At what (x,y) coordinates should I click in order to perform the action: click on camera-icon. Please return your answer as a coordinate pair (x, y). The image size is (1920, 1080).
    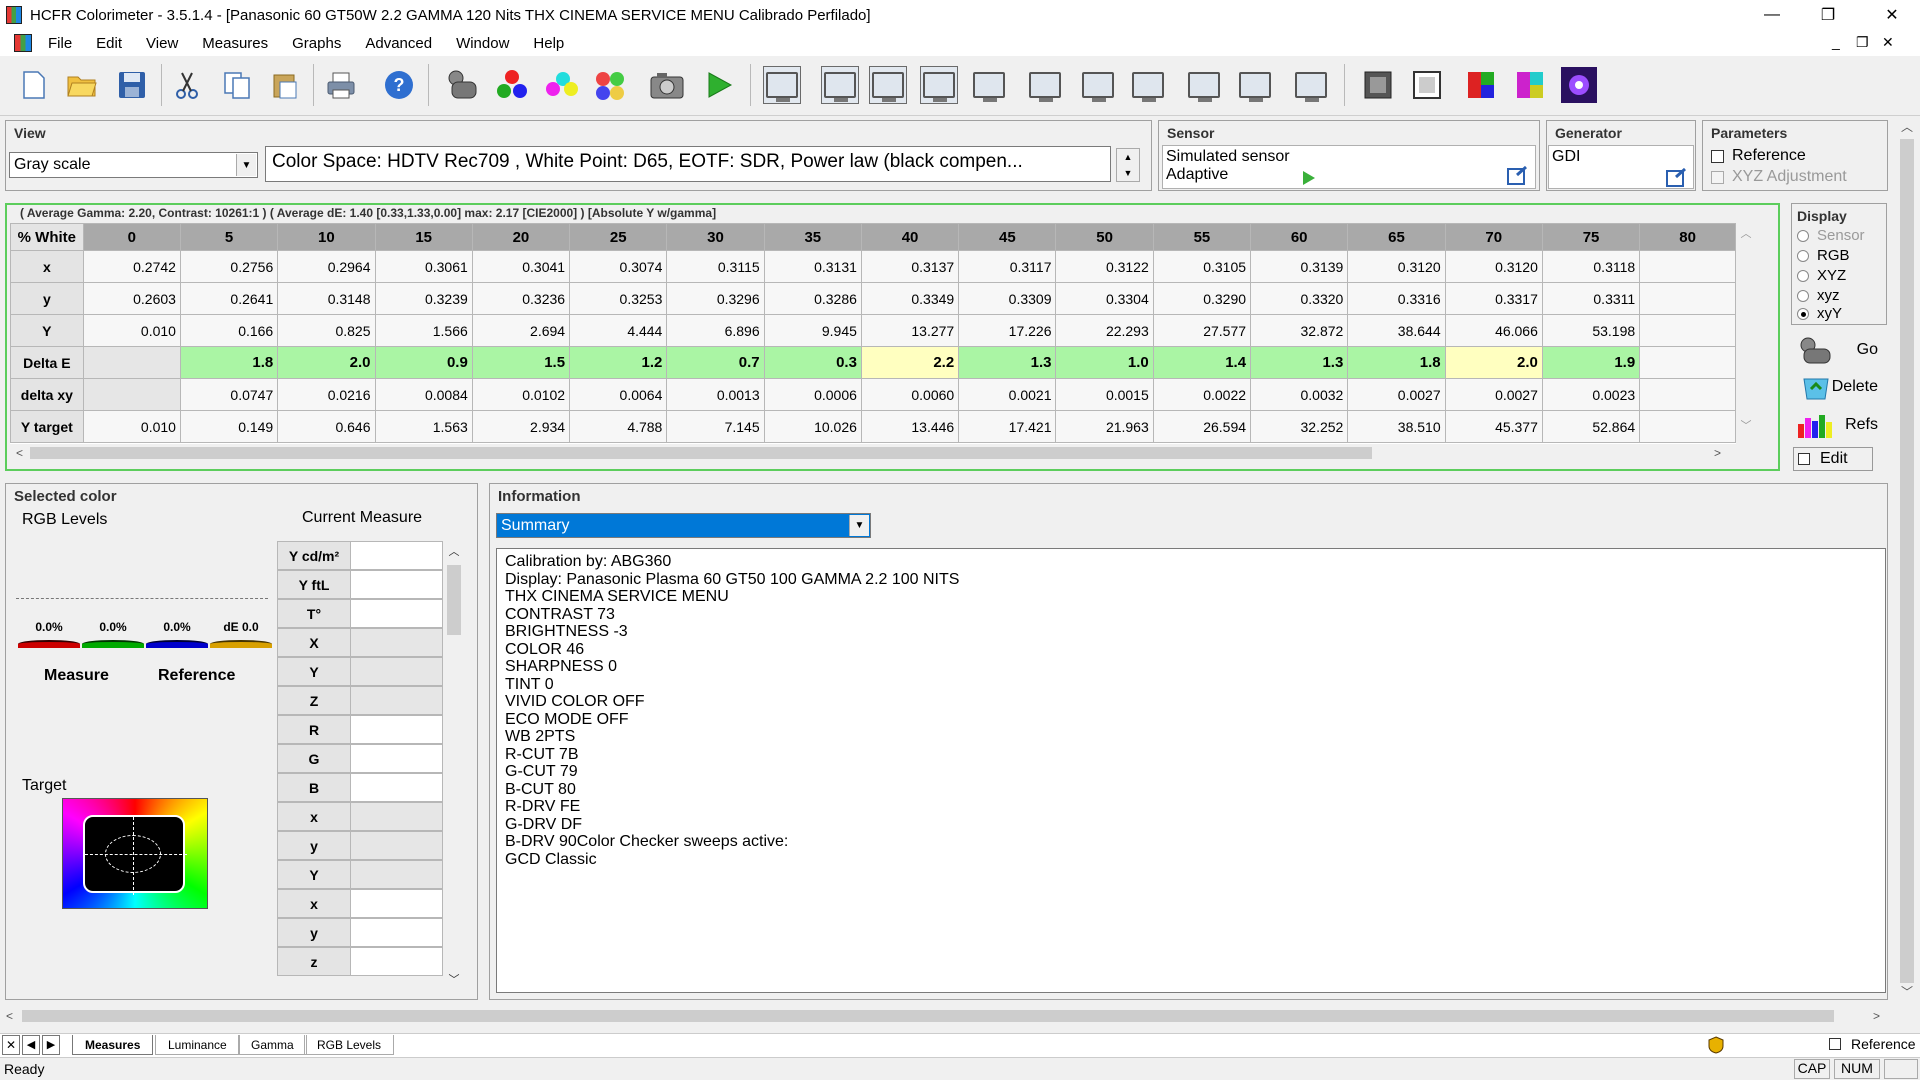
    Looking at the image, I should click on (667, 85).